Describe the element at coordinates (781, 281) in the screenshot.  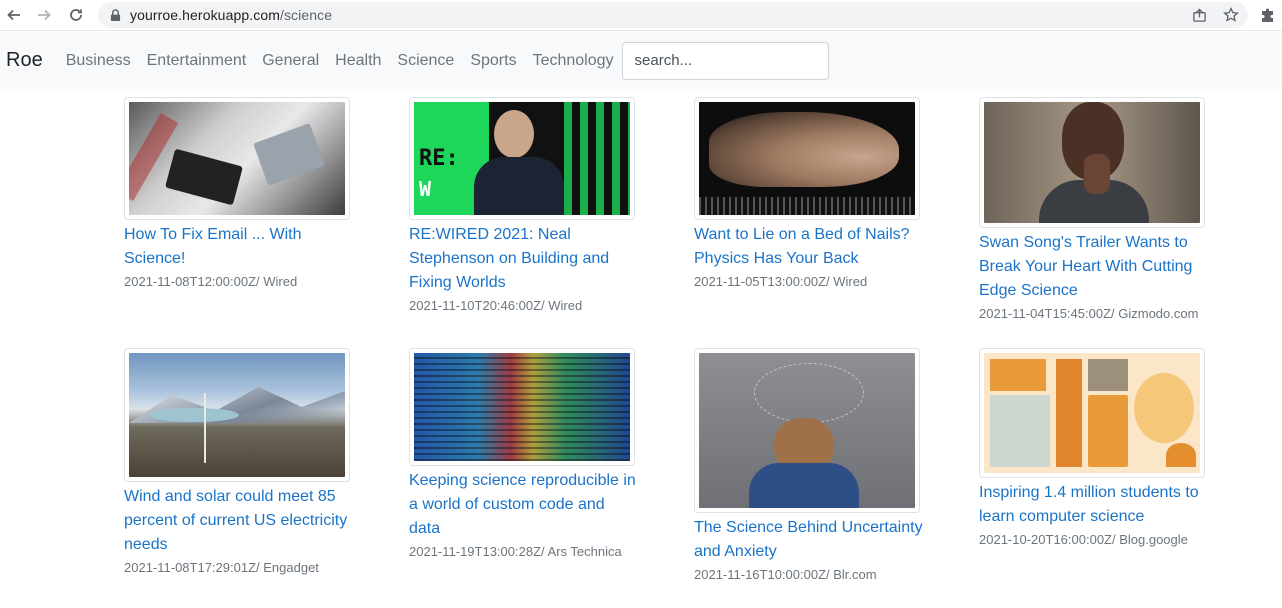
I see `article-meta: 2021-11-05T13:00:00Z/ Wired` at that location.